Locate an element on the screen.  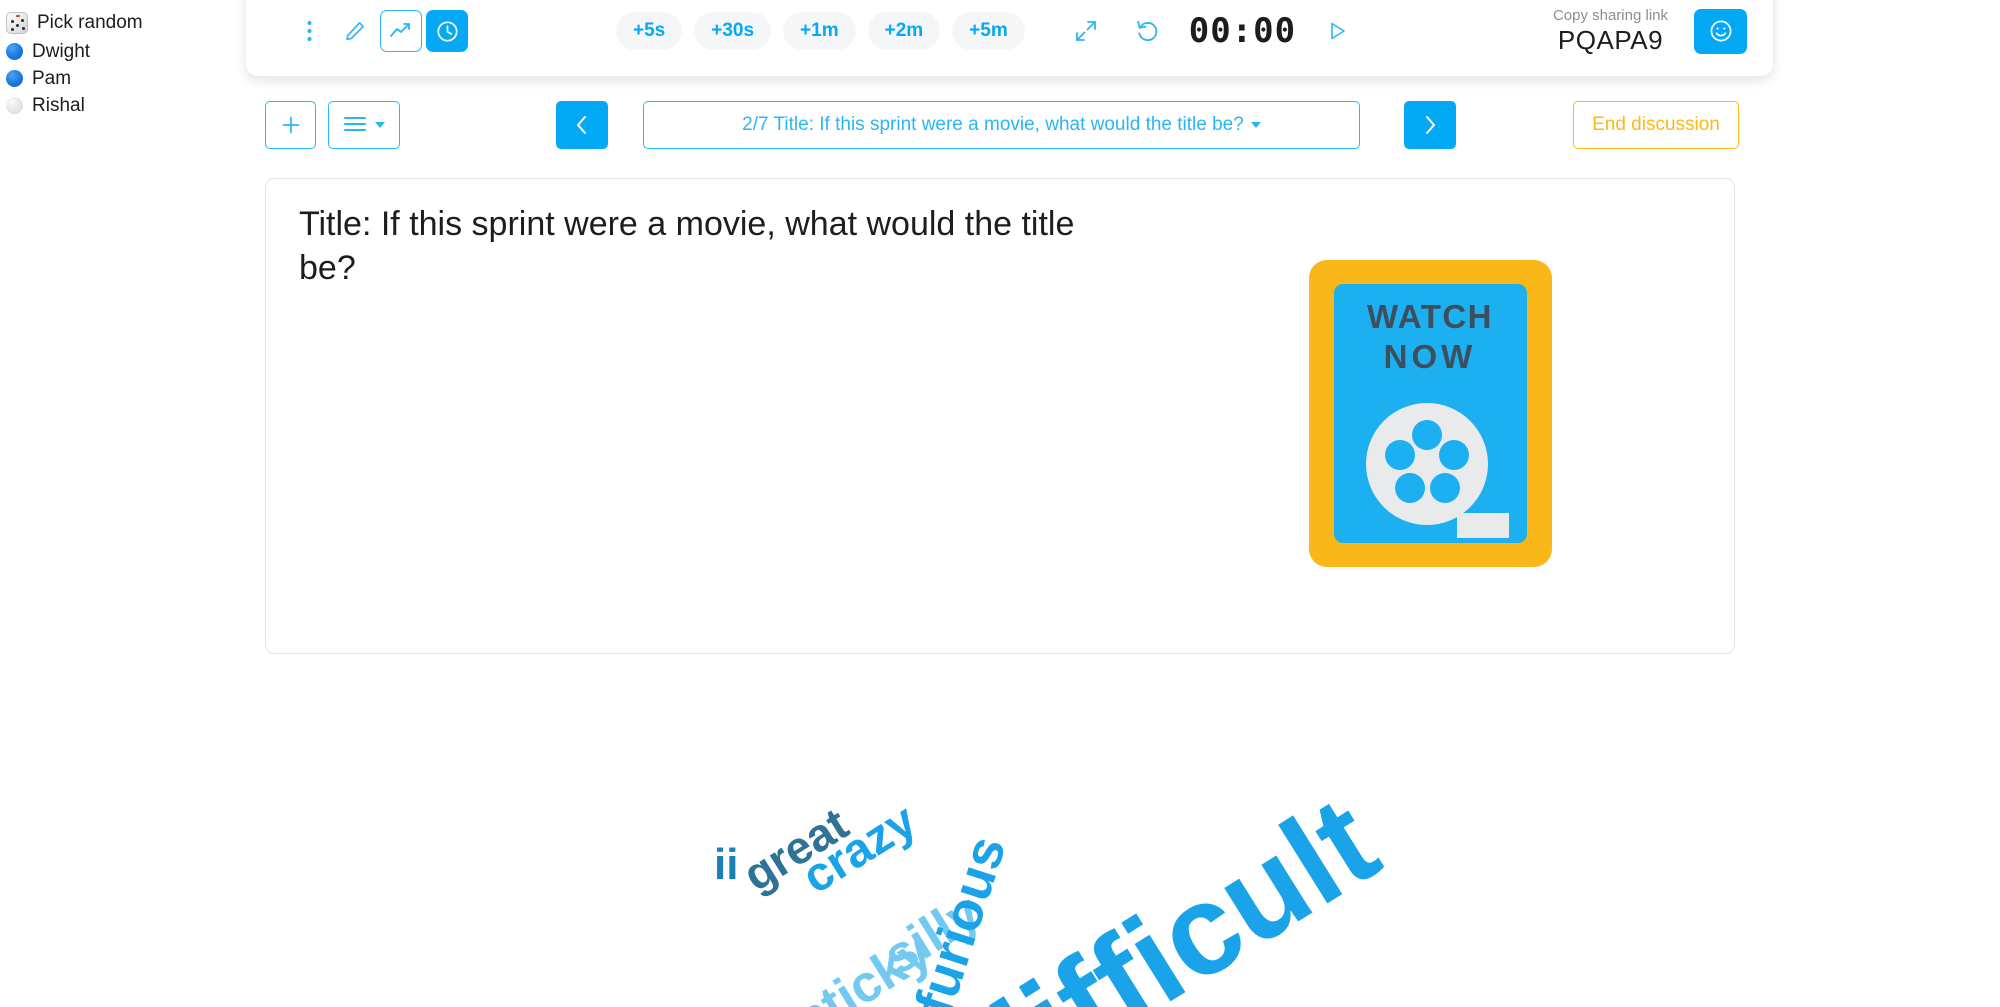
expand-arrows-icon is located at coordinates (1086, 31).